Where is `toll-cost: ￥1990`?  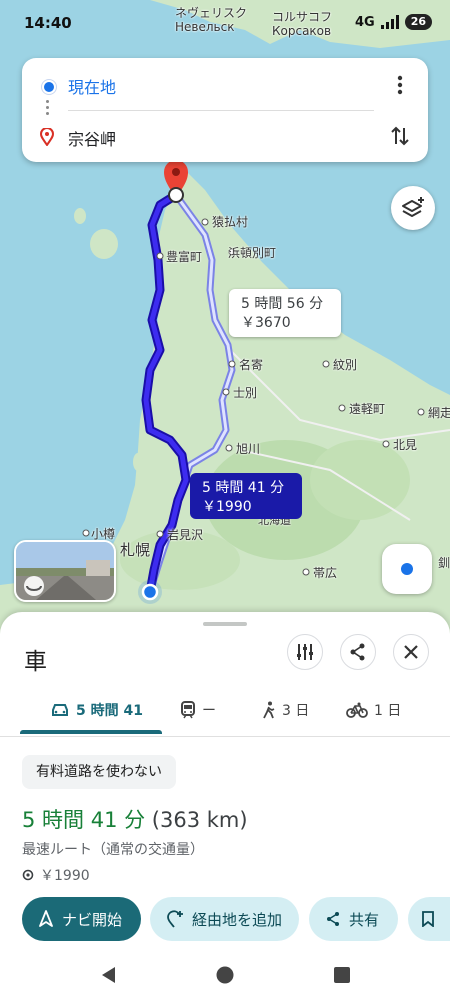
toll-cost: ￥1990 is located at coordinates (65, 876).